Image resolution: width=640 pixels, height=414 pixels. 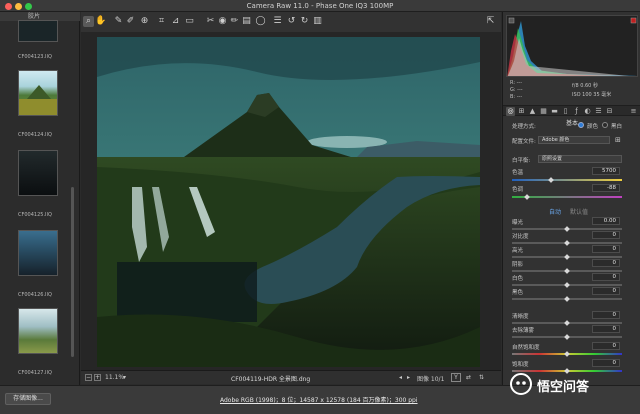 What do you see at coordinates (516, 97) in the screenshot?
I see `rgb-b-readout: B: ---` at bounding box center [516, 97].